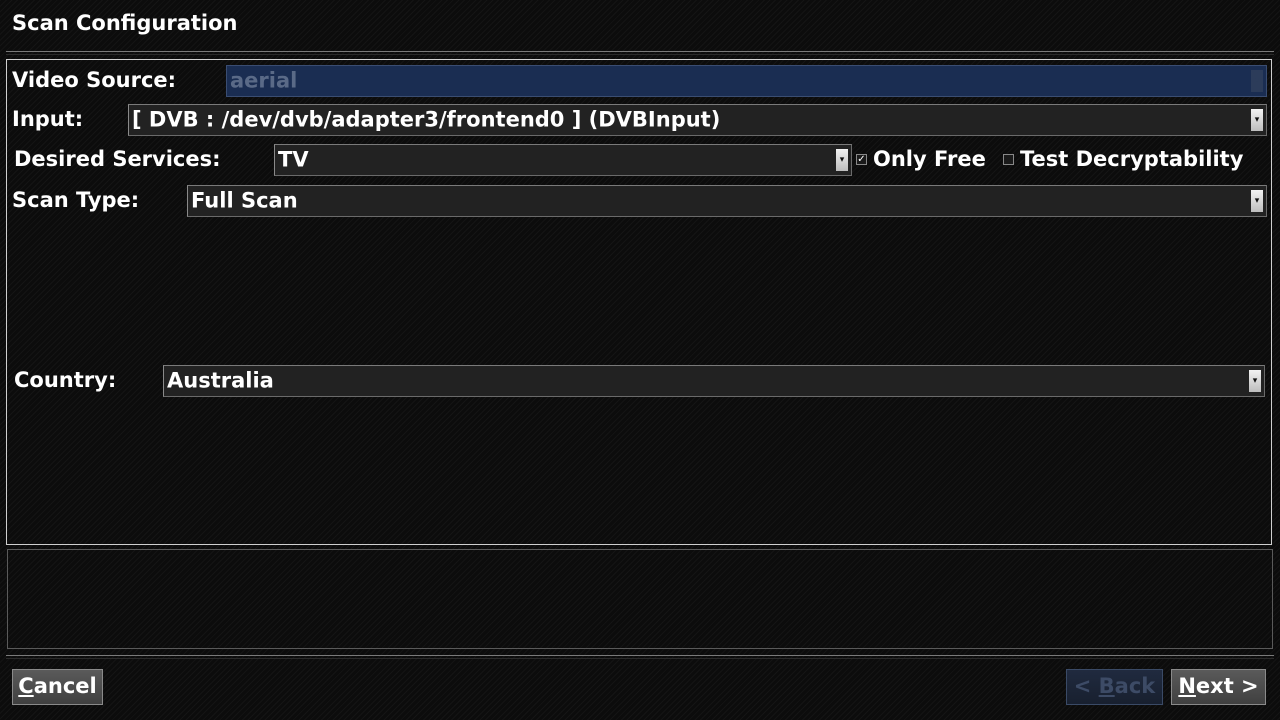  What do you see at coordinates (65, 380) in the screenshot?
I see `country-label: Country:` at bounding box center [65, 380].